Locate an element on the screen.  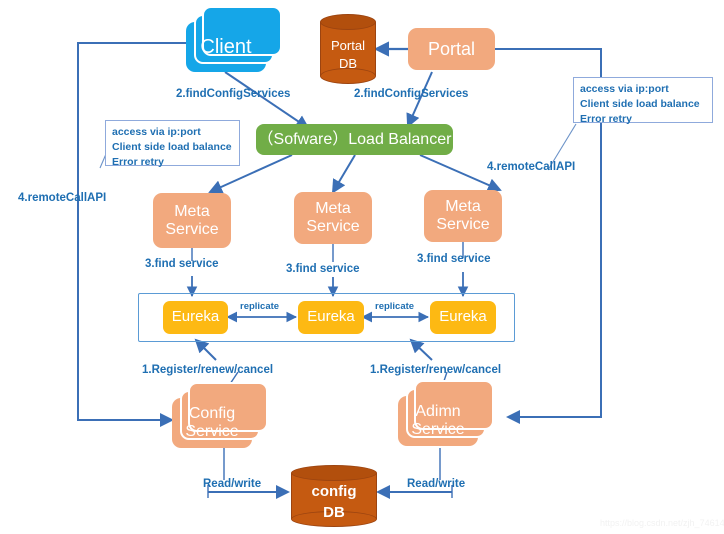
node-meta-service-3-line1: Meta is located at coordinates (463, 207).